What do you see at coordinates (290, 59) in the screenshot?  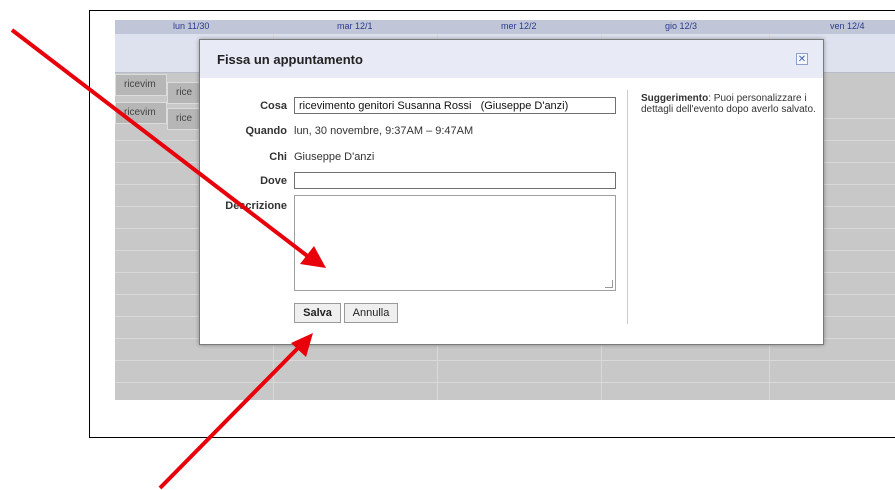 I see `dialog-title: Fissa un appuntamento` at bounding box center [290, 59].